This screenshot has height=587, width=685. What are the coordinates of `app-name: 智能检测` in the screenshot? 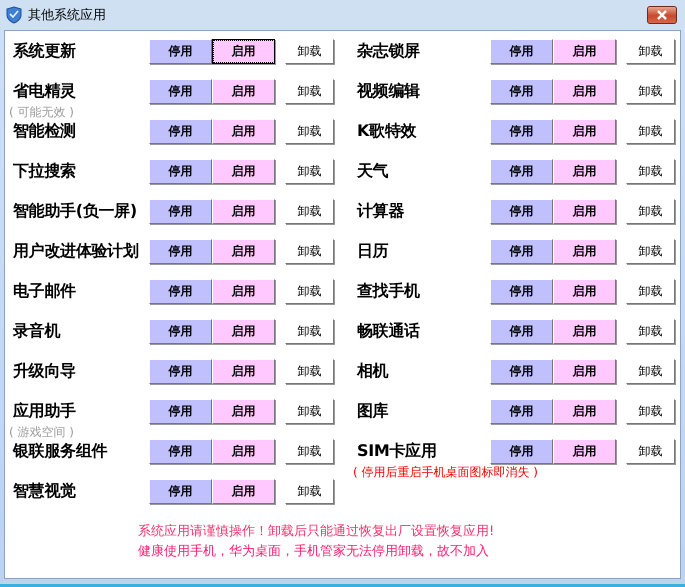 It's located at (44, 131).